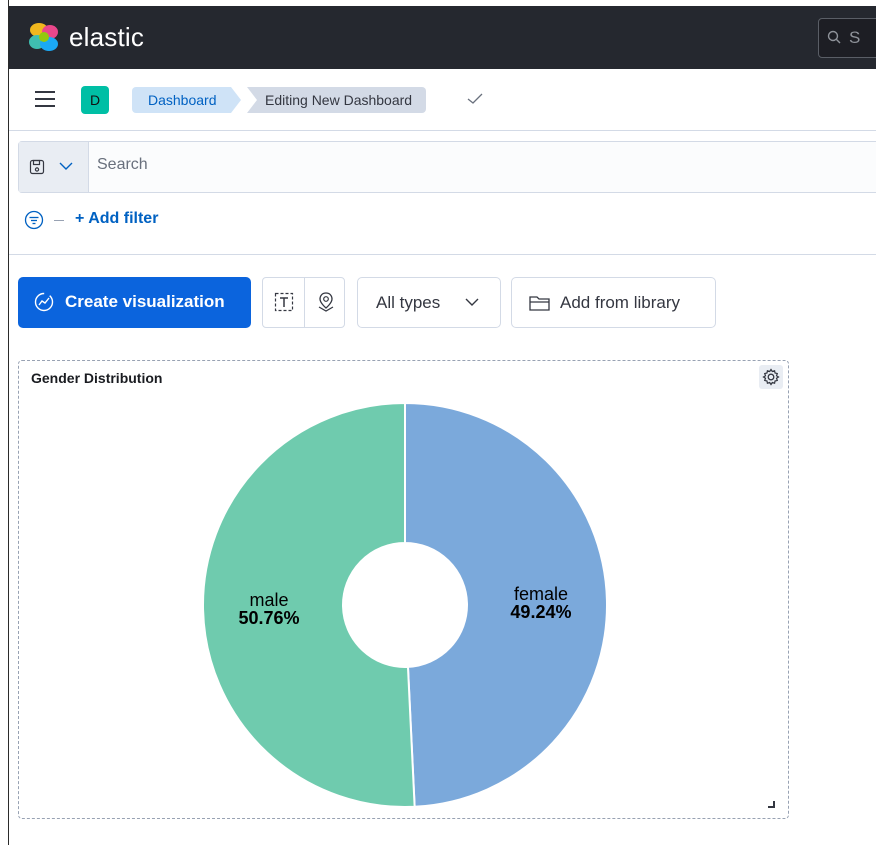 The image size is (876, 845). Describe the element at coordinates (318, 220) in the screenshot. I see `filter-row: + Add filter` at that location.